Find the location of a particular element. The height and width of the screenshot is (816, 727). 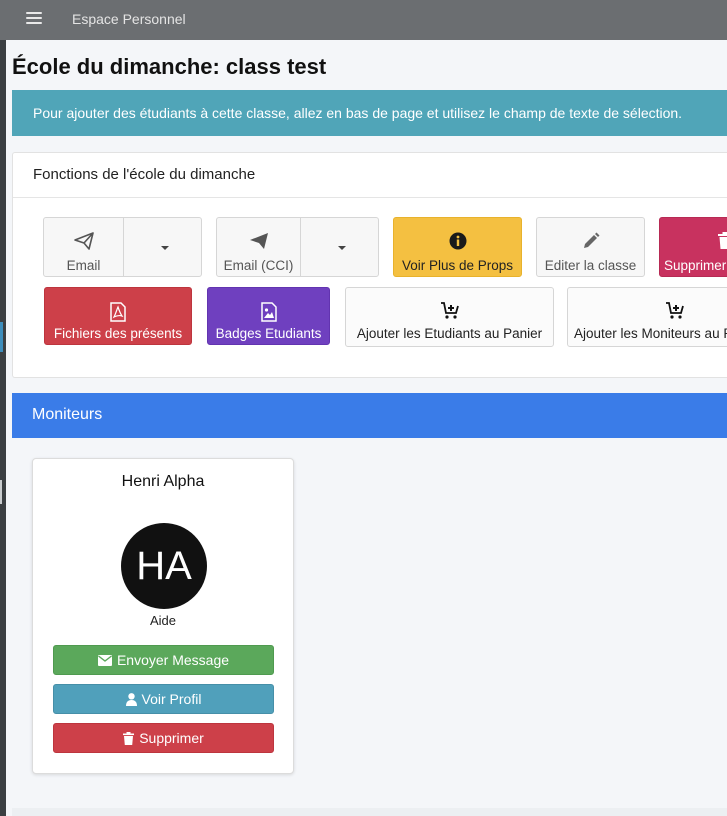

email-cci-split-button: Email (CCI) is located at coordinates (297, 247).